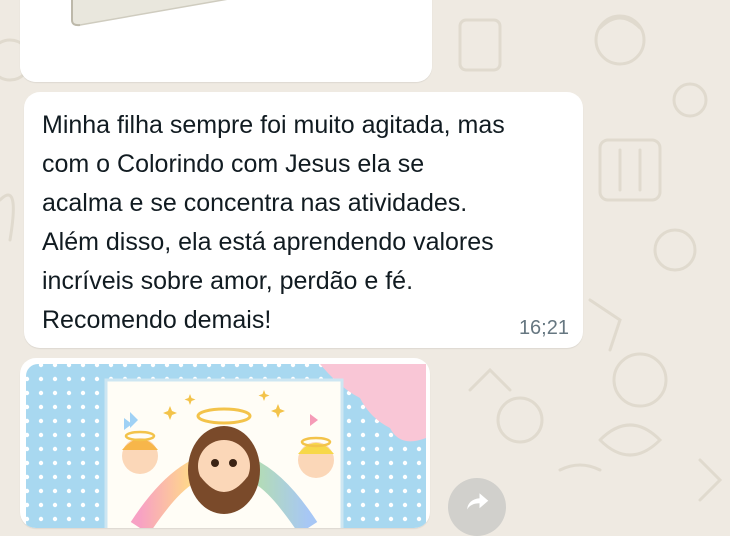  I want to click on forward-button, so click(477, 507).